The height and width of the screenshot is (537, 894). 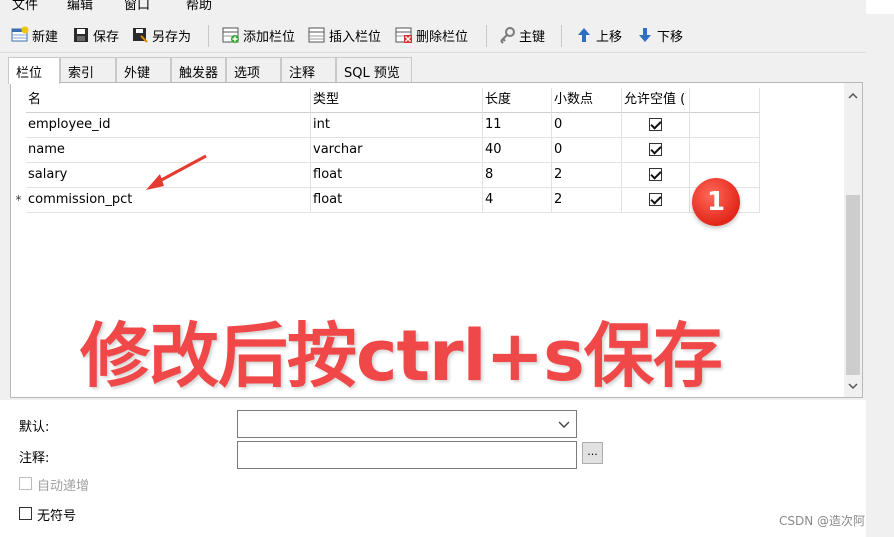 What do you see at coordinates (106, 37) in the screenshot?
I see `save-button-label: 保存` at bounding box center [106, 37].